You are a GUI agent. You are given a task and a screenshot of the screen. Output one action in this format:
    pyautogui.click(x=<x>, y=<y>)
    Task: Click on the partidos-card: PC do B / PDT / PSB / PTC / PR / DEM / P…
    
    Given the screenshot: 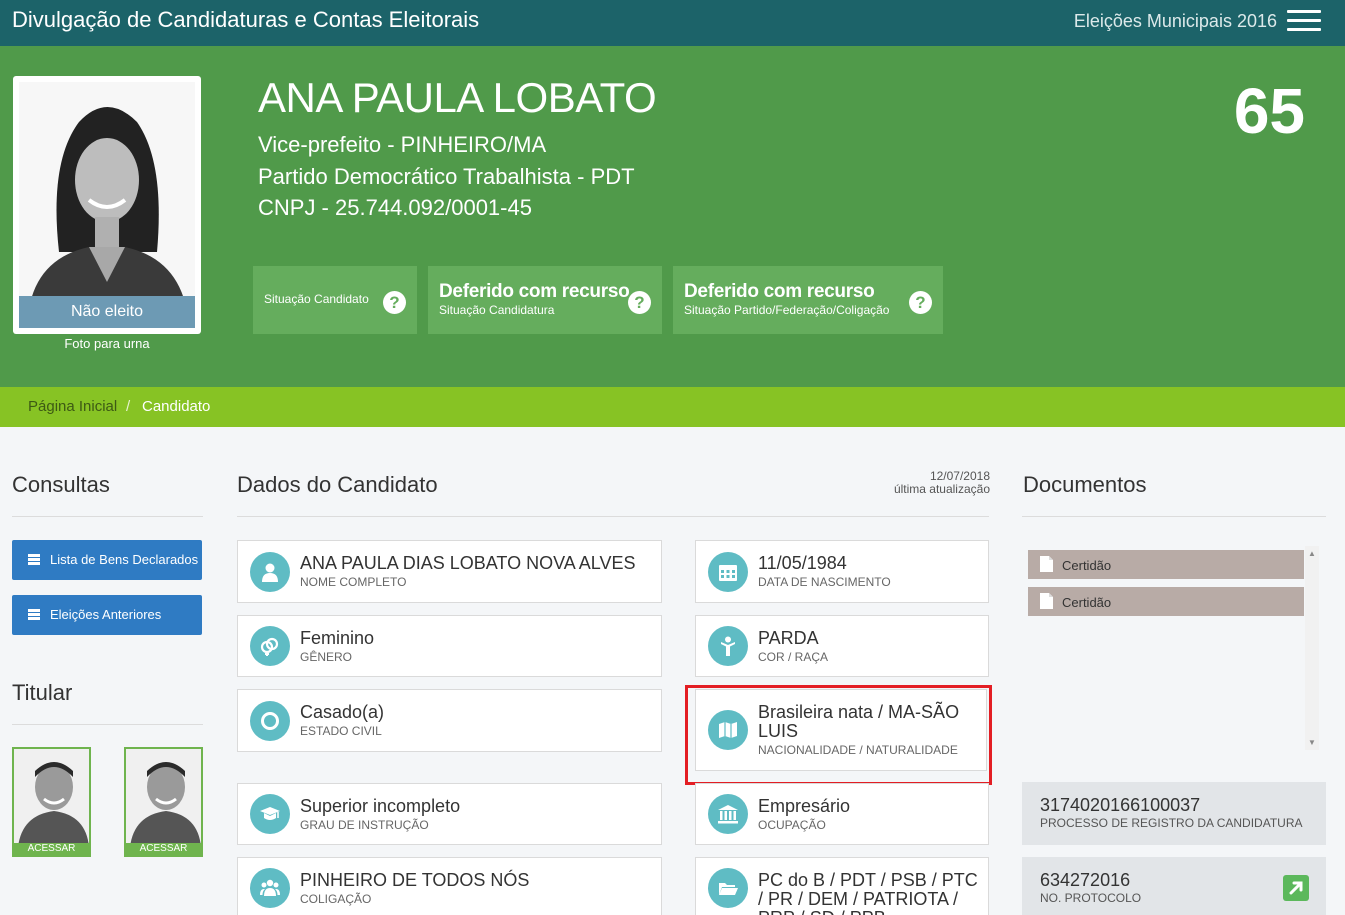 What is the action you would take?
    pyautogui.click(x=842, y=886)
    